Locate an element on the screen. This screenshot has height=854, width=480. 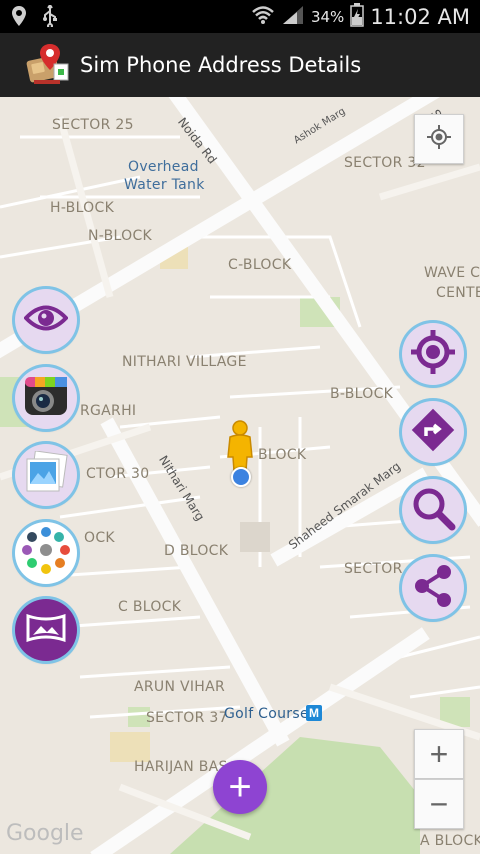
status-bar: 34% 11:02 AM is located at coordinates (240, 16).